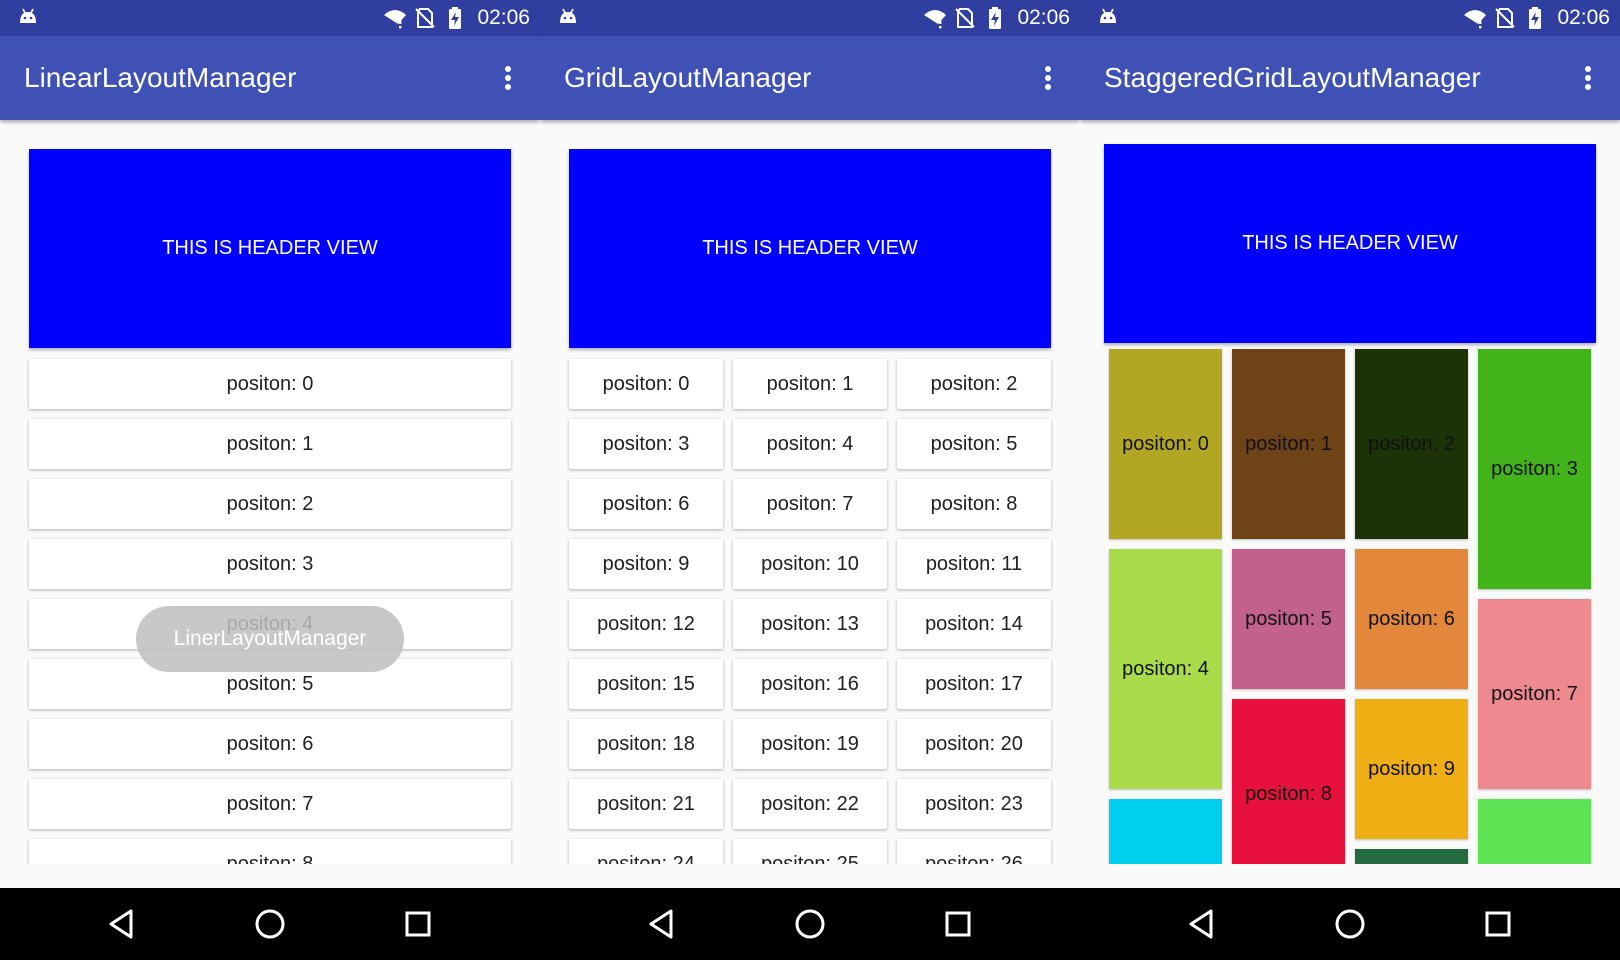  Describe the element at coordinates (270, 564) in the screenshot. I see `list-item: positon: 3` at that location.